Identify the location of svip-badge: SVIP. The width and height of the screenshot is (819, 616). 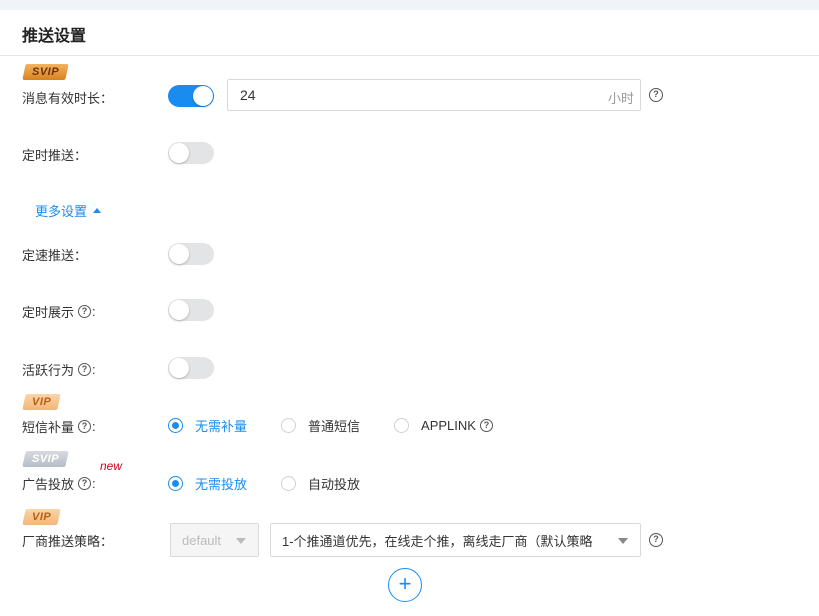
(45, 72).